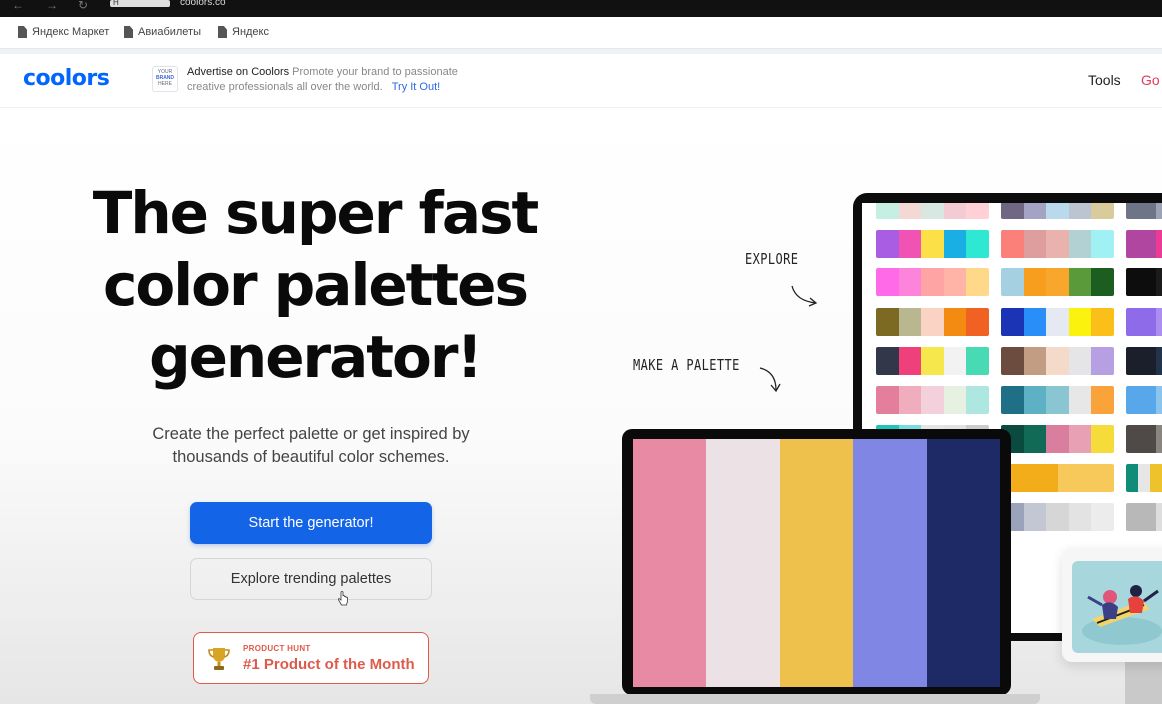  Describe the element at coordinates (222, 32) in the screenshot. I see `page-icon` at that location.